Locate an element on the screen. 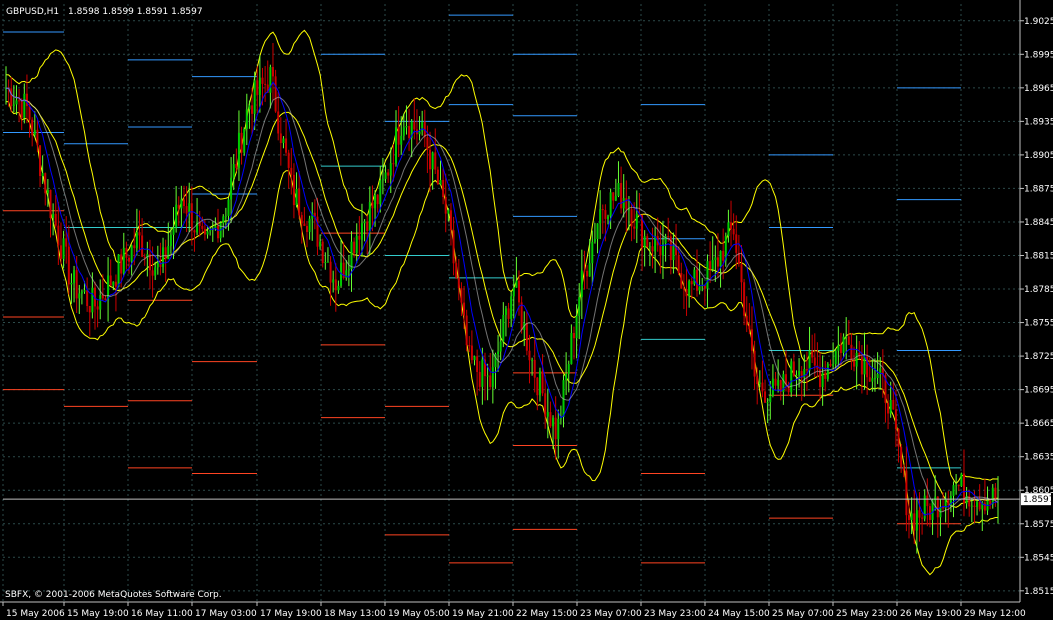  current-price-tag-text: 1.8597 is located at coordinates (1038, 500).